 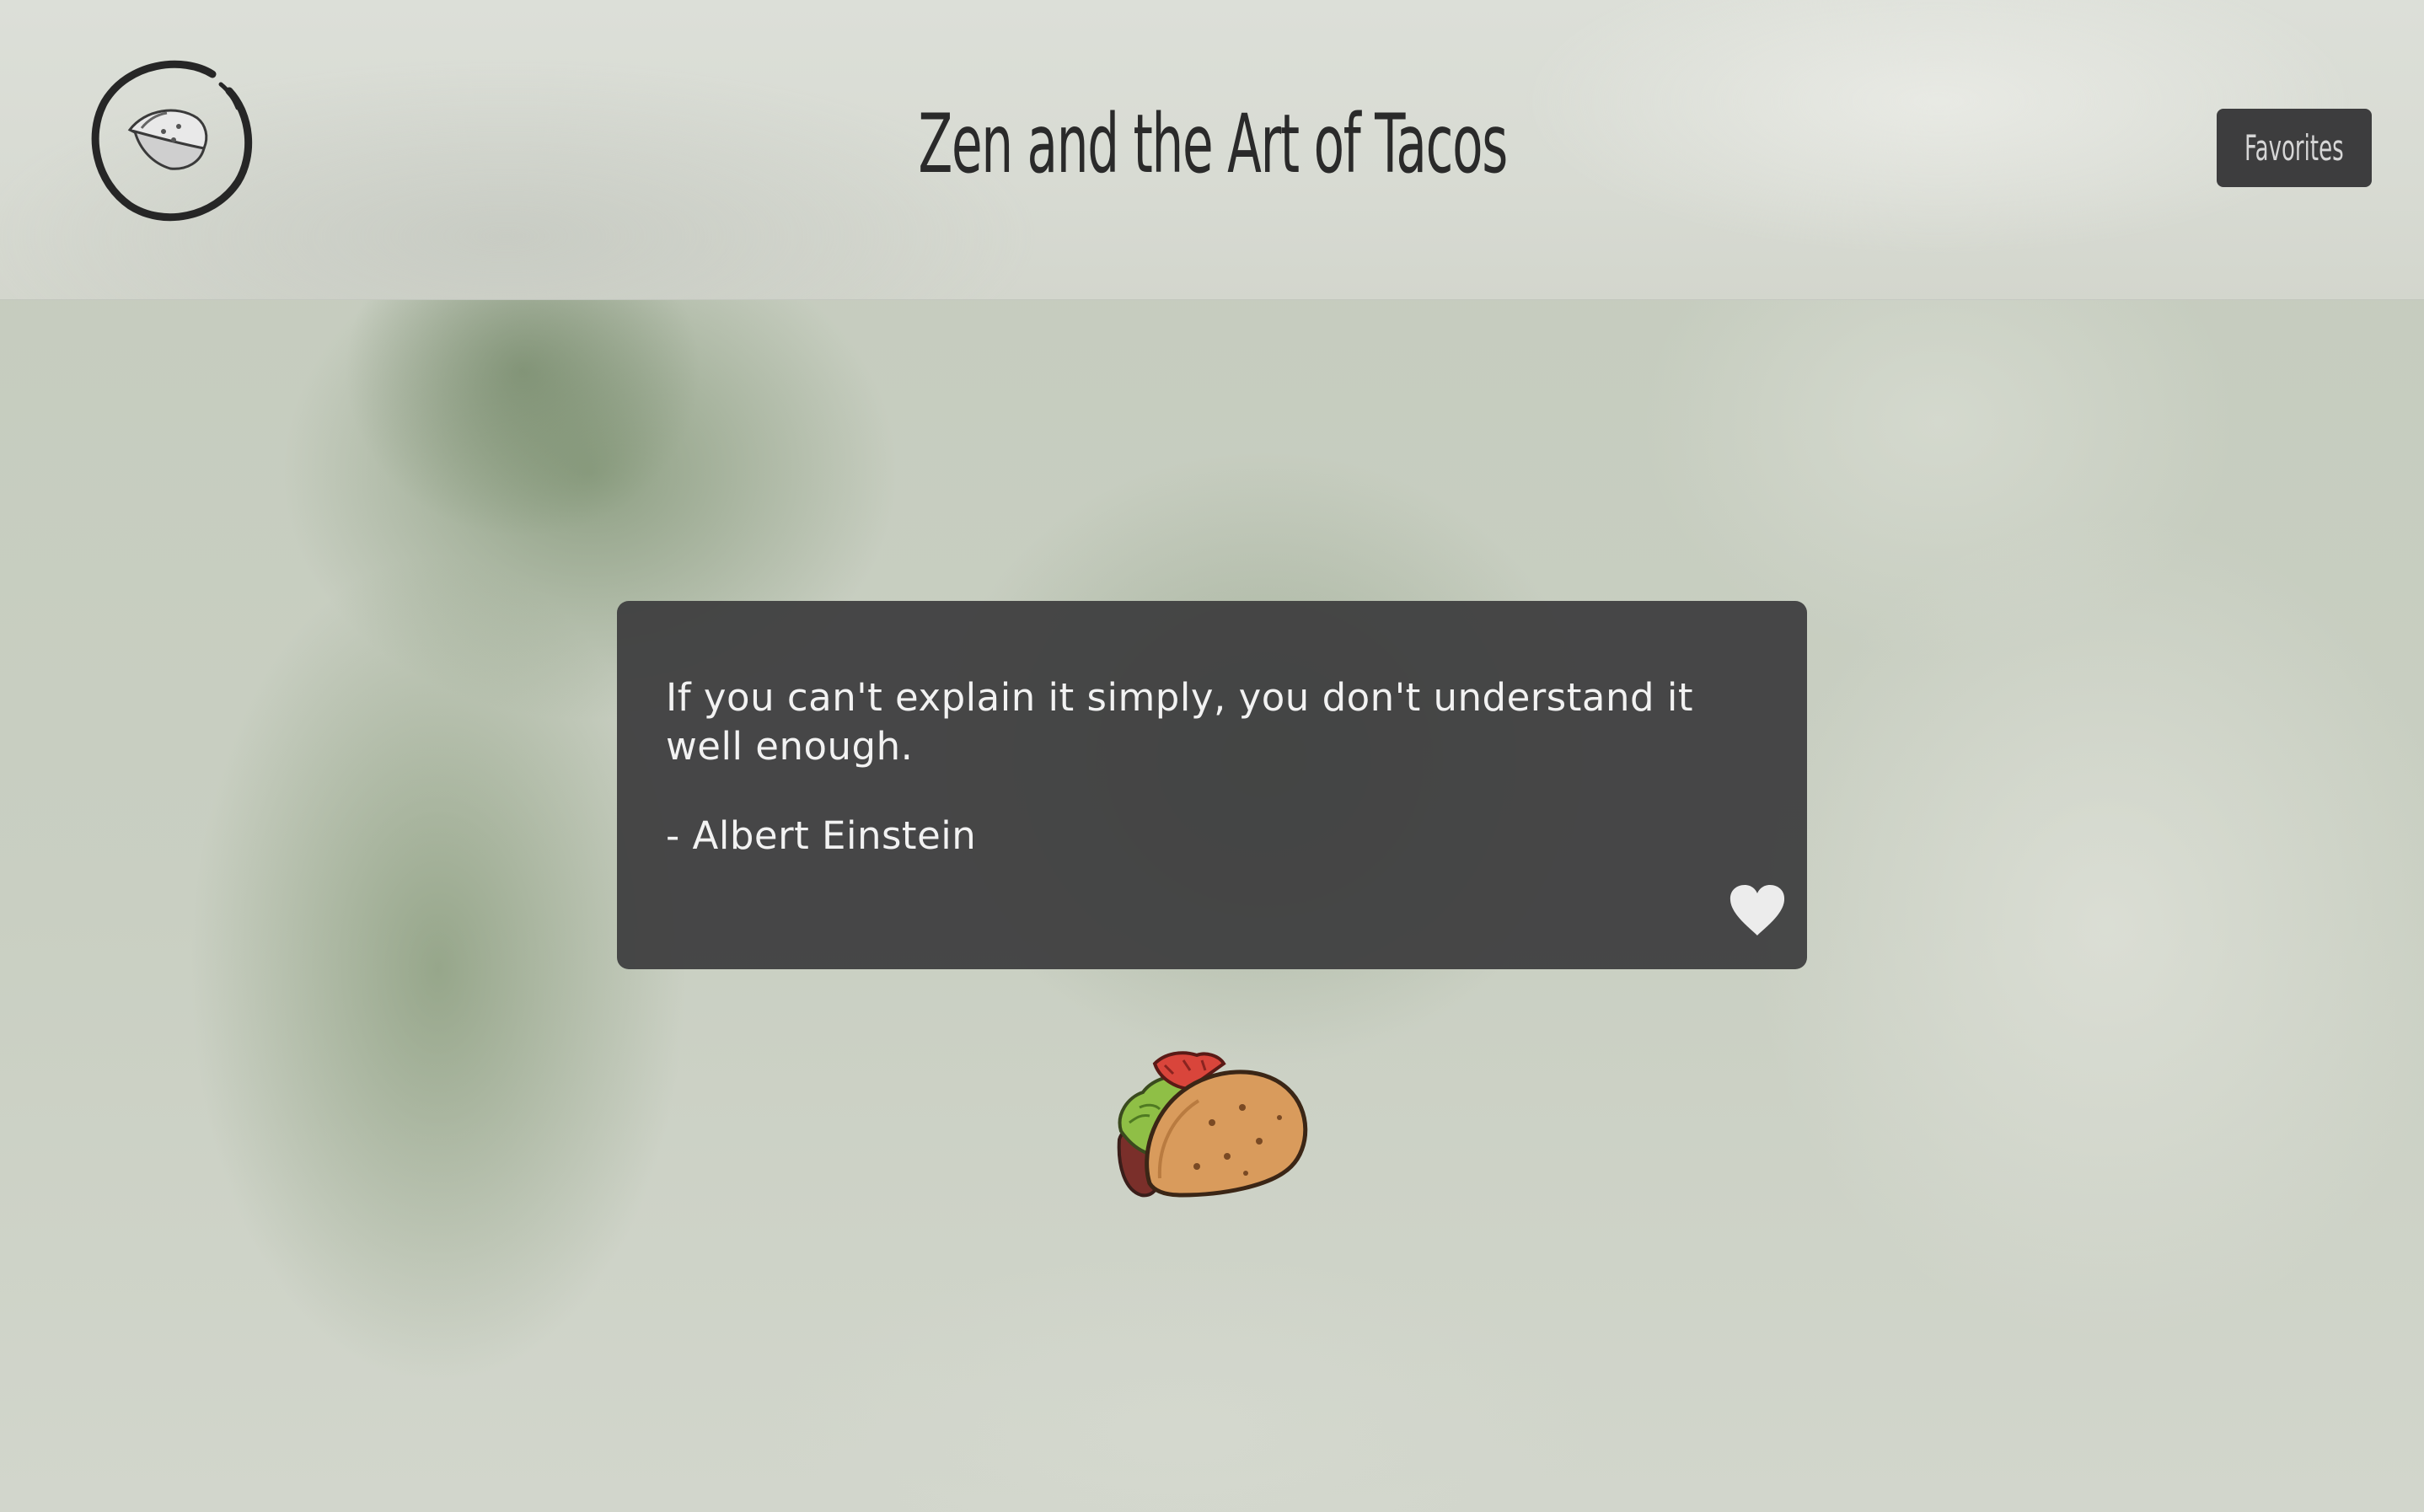 What do you see at coordinates (1213, 144) in the screenshot?
I see `page-title: Zen and the Art of Tacos` at bounding box center [1213, 144].